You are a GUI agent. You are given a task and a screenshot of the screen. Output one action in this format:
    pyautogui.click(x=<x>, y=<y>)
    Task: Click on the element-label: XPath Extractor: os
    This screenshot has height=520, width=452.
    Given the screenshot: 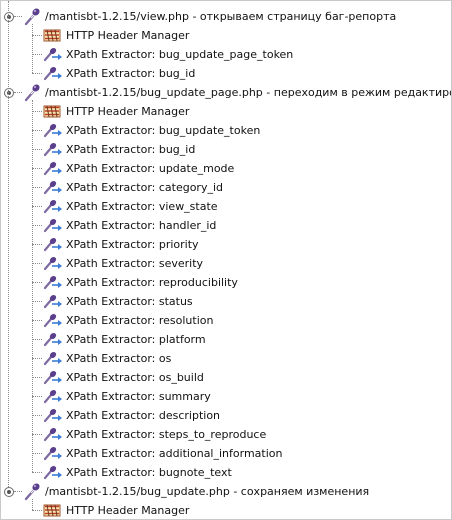 What is the action you would take?
    pyautogui.click(x=119, y=358)
    